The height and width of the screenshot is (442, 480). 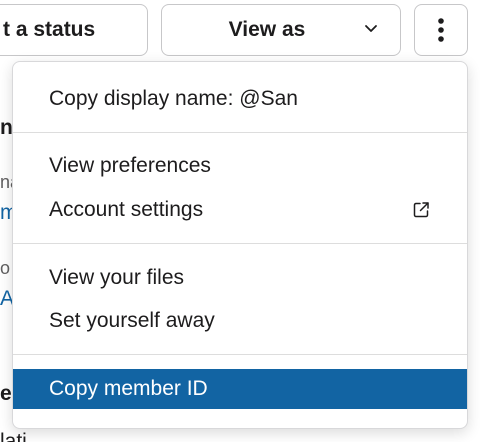 I want to click on menu-item-label: View preferences, so click(x=130, y=165).